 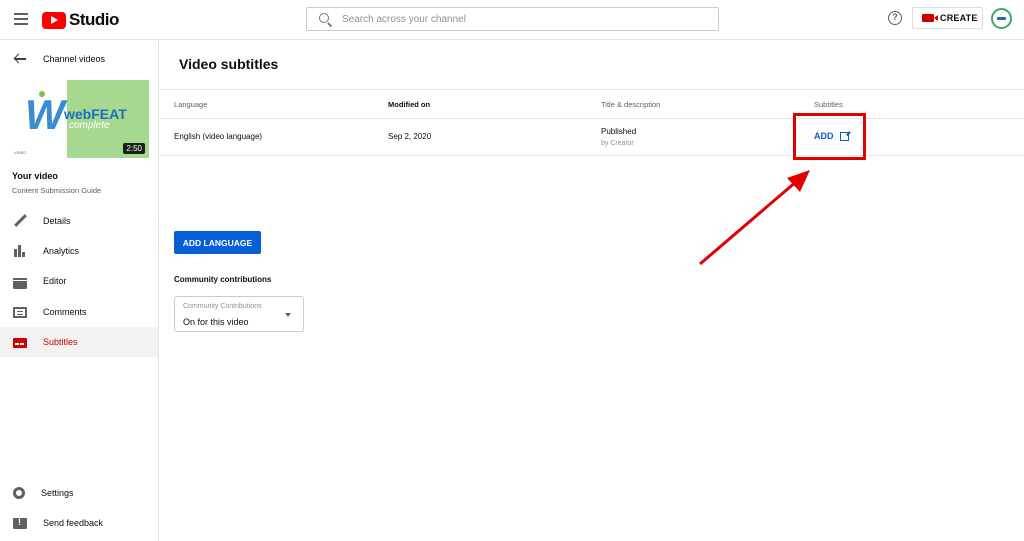 I want to click on title-status: Published, so click(x=619, y=131).